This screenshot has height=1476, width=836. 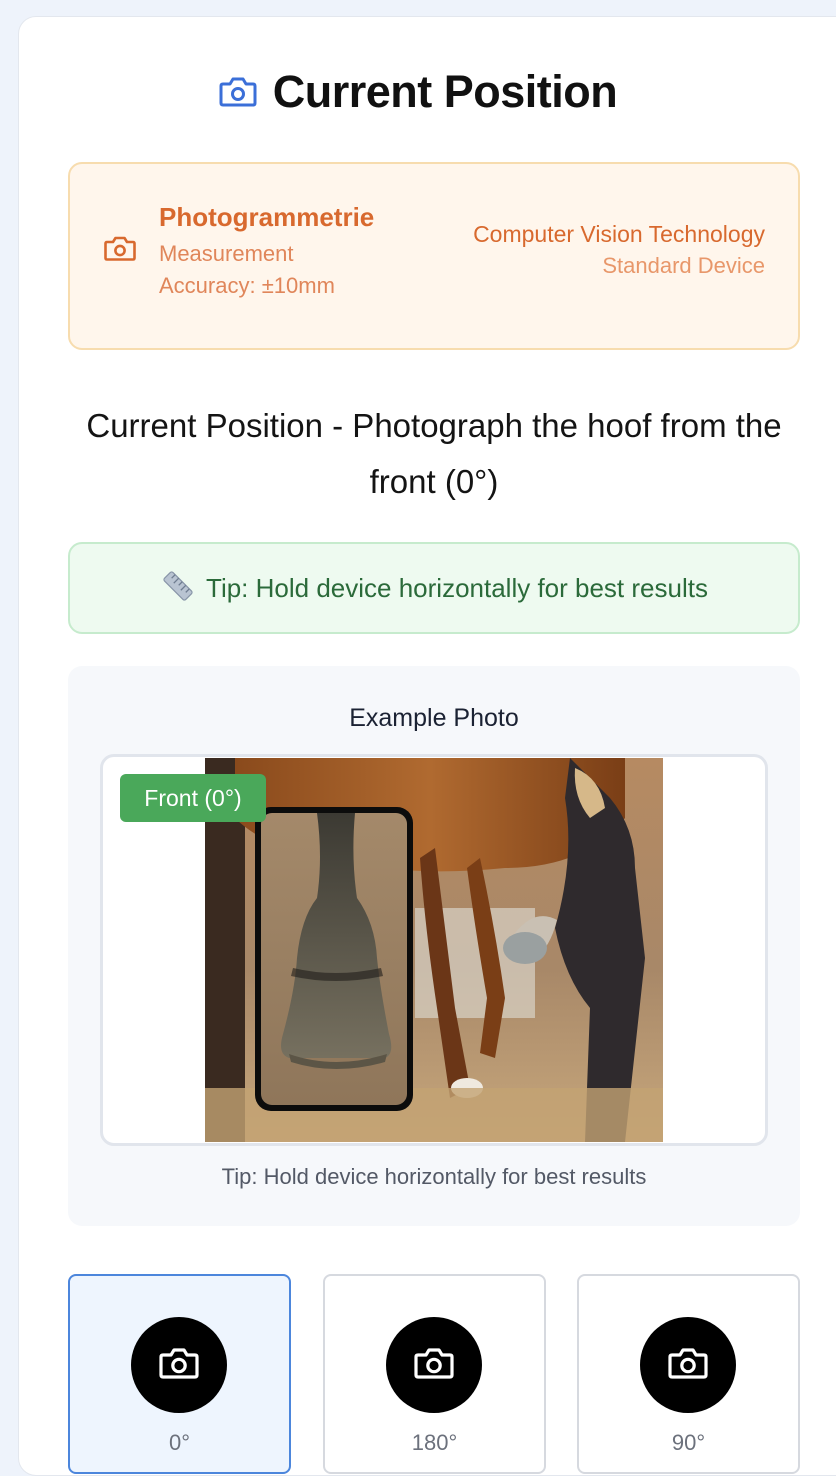 I want to click on example-photo, so click(x=434, y=950).